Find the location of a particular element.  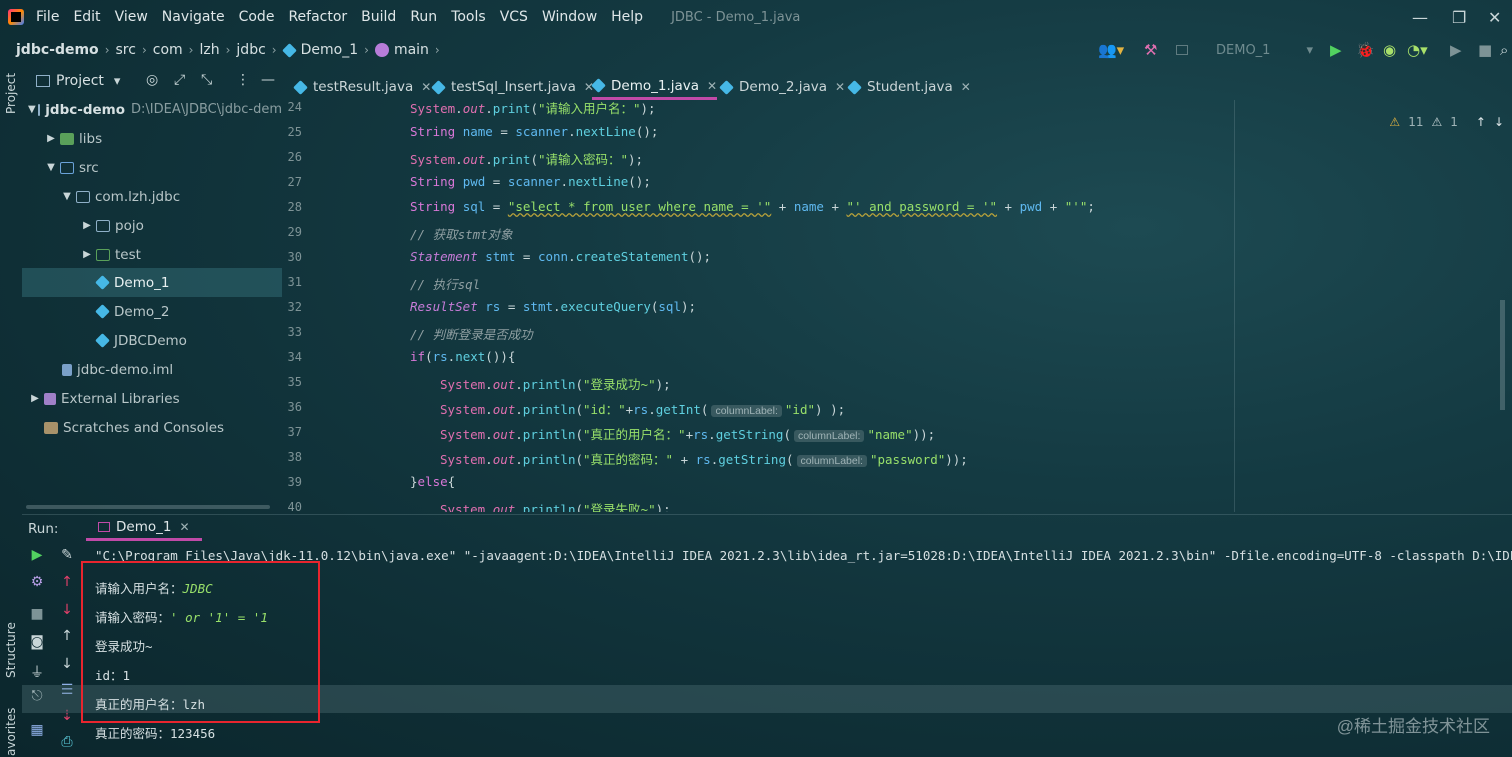

window-title: JDBC - Demo_1.java is located at coordinates (736, 17).